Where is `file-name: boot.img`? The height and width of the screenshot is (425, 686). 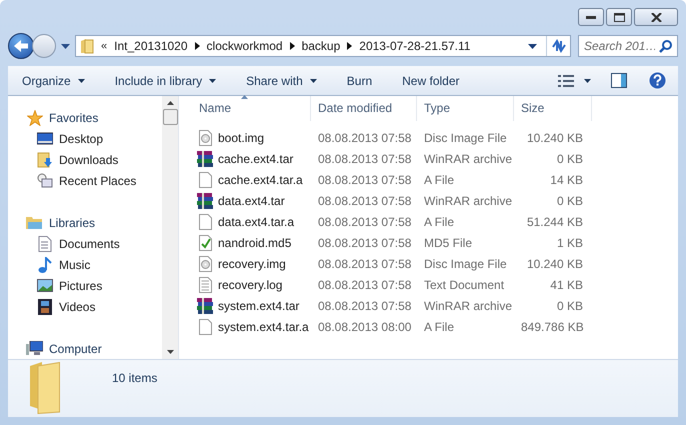 file-name: boot.img is located at coordinates (241, 137).